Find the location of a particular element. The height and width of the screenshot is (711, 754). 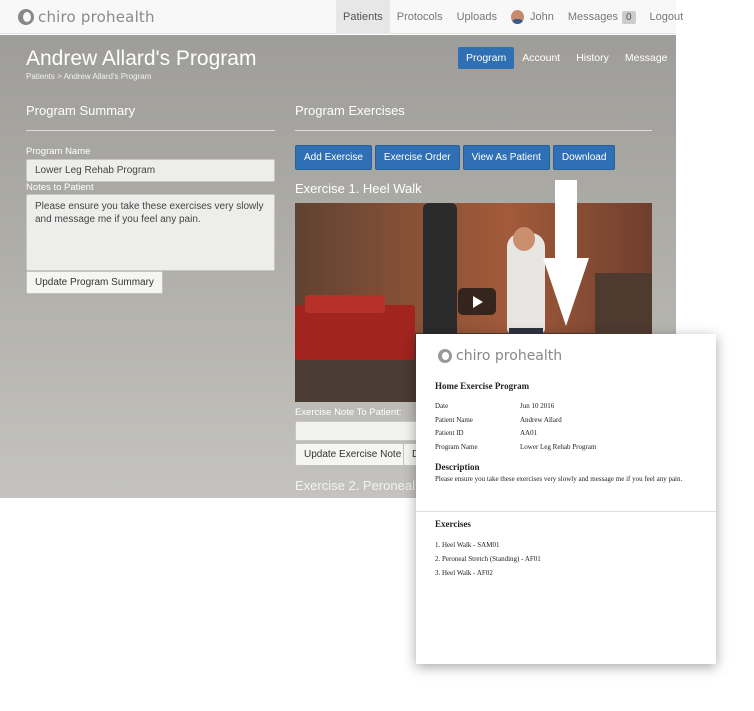

nav-item-patients: Patients is located at coordinates (363, 17).